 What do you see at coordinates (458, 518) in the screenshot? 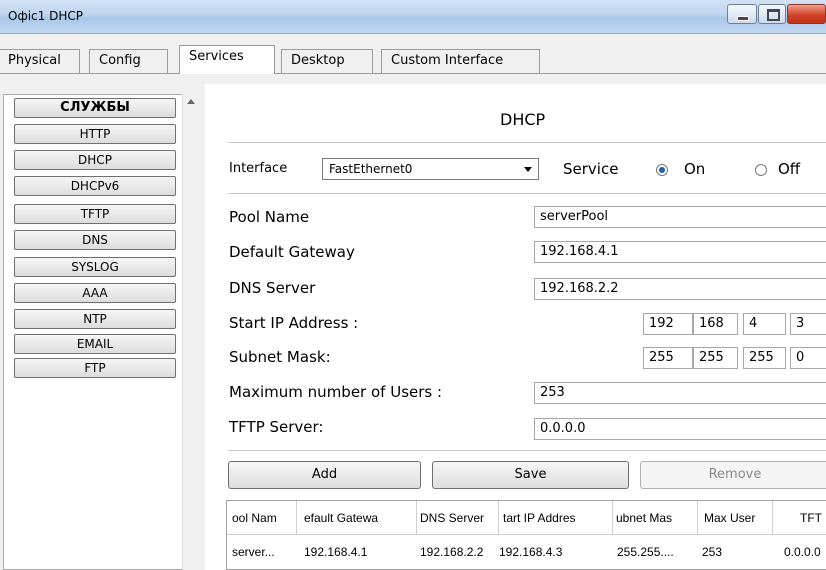
I see `column-header-dns-server: DNS Server` at bounding box center [458, 518].